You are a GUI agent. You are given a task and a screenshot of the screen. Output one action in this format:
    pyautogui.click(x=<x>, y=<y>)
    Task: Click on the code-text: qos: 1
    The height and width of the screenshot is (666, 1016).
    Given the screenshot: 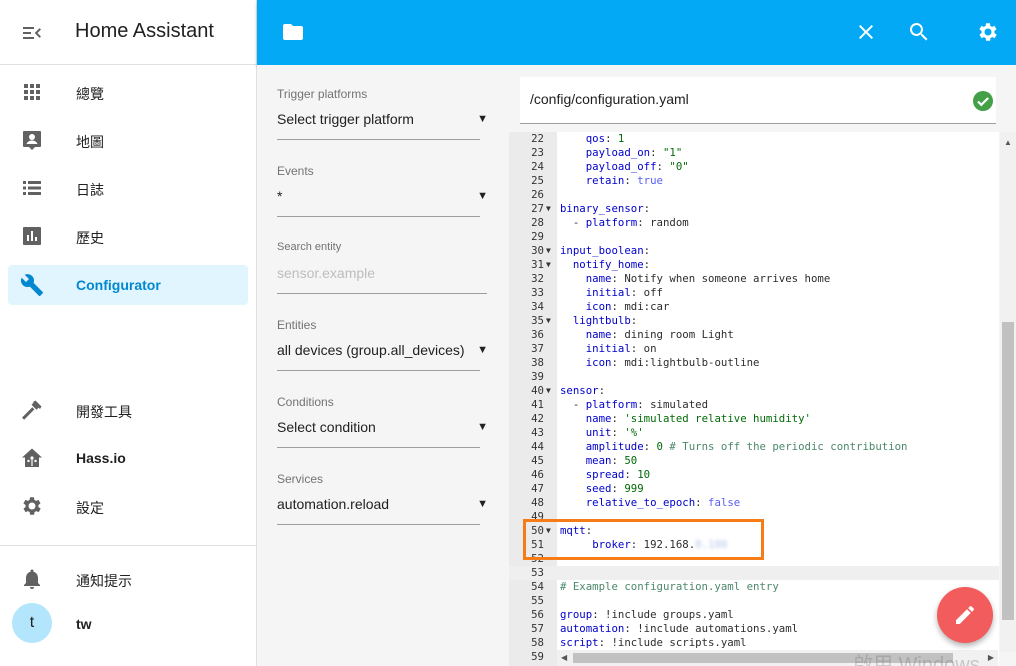 What is the action you would take?
    pyautogui.click(x=605, y=138)
    